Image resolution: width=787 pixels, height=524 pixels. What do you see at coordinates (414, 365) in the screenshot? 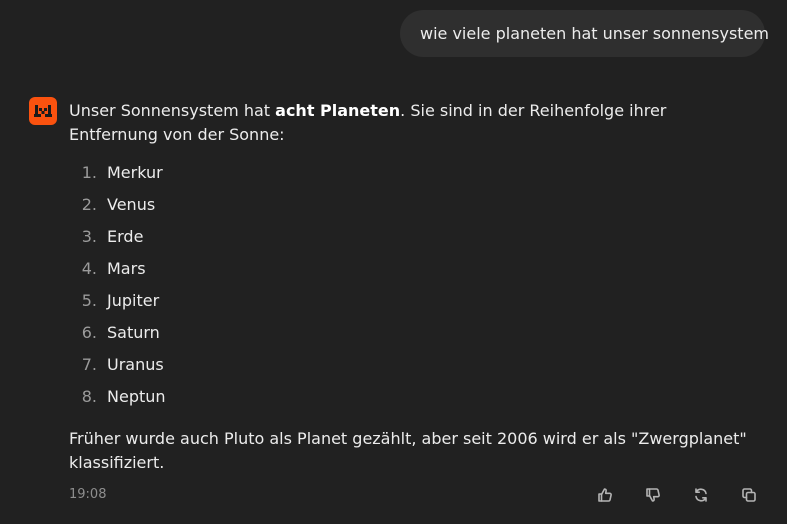
I see `list-item: 7. Uranus` at bounding box center [414, 365].